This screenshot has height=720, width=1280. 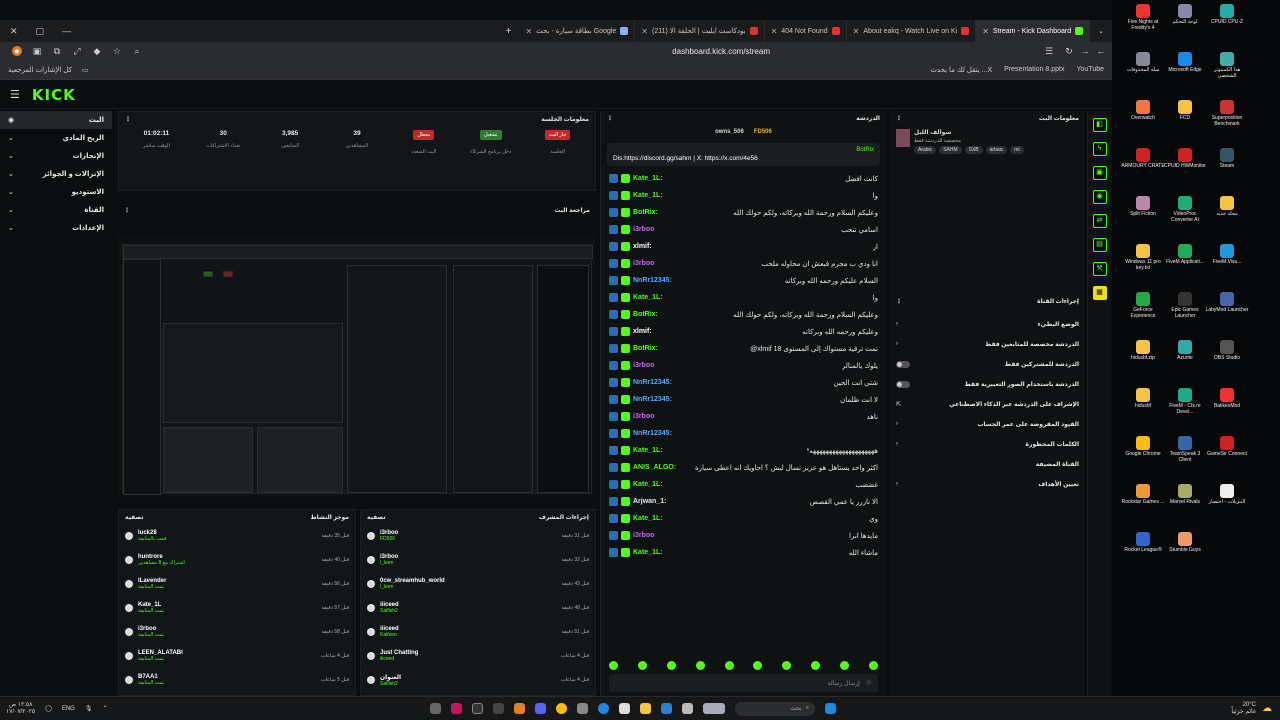 I want to click on chat-message: i3rboo يلوك يالمنالر, so click(x=743, y=365).